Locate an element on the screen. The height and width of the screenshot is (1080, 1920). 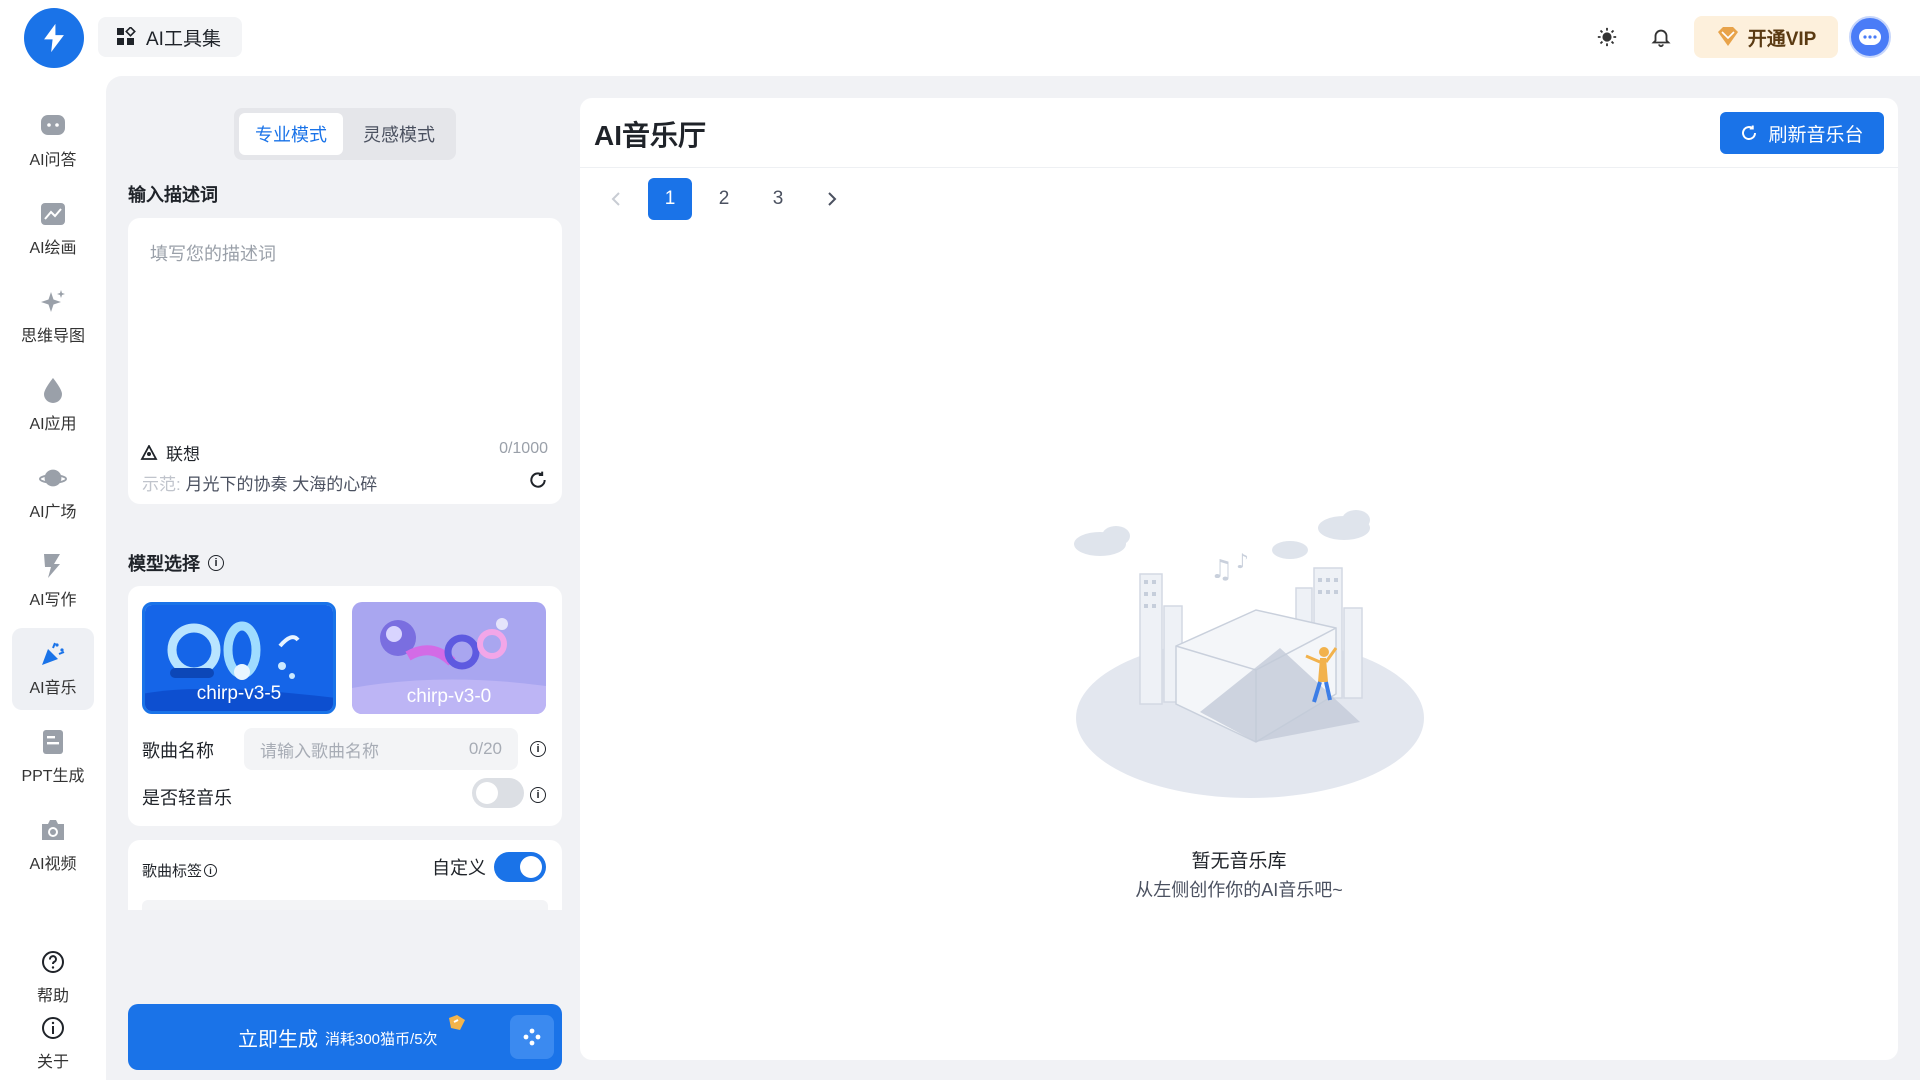
sun-icon is located at coordinates (1607, 37).